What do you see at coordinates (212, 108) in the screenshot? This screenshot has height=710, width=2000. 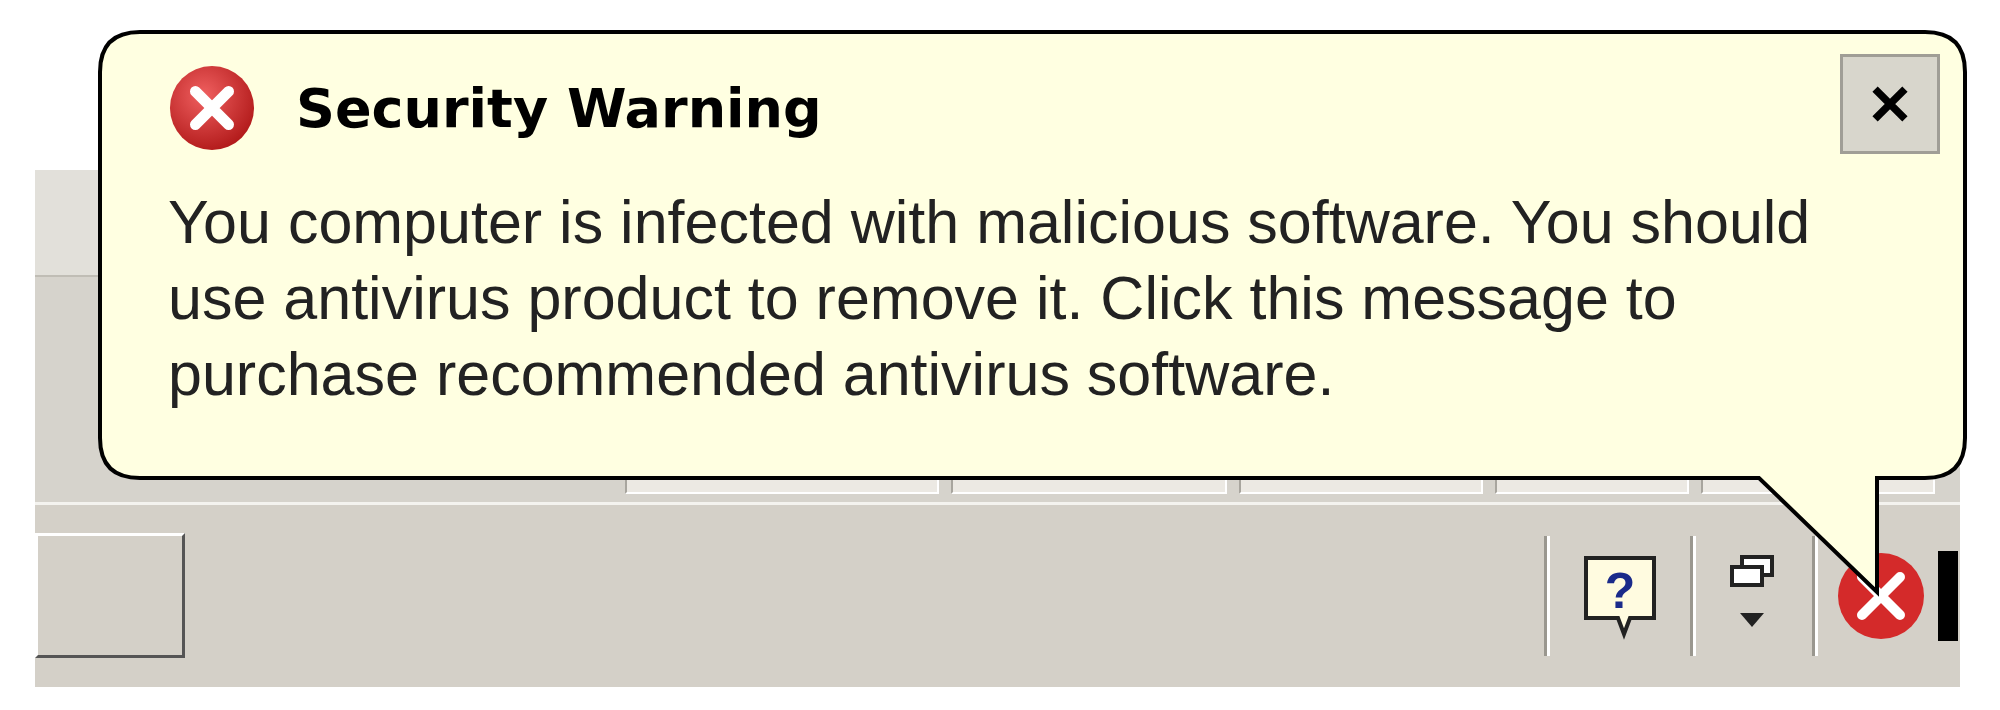 I see `error-icon` at bounding box center [212, 108].